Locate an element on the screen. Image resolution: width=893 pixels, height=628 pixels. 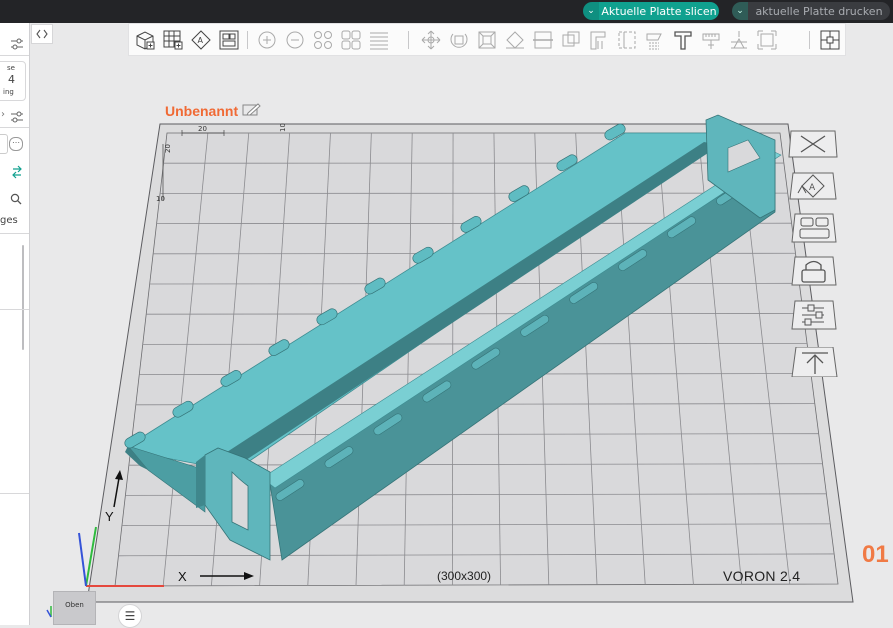
svg-text: A is located at coordinates (812, 188).